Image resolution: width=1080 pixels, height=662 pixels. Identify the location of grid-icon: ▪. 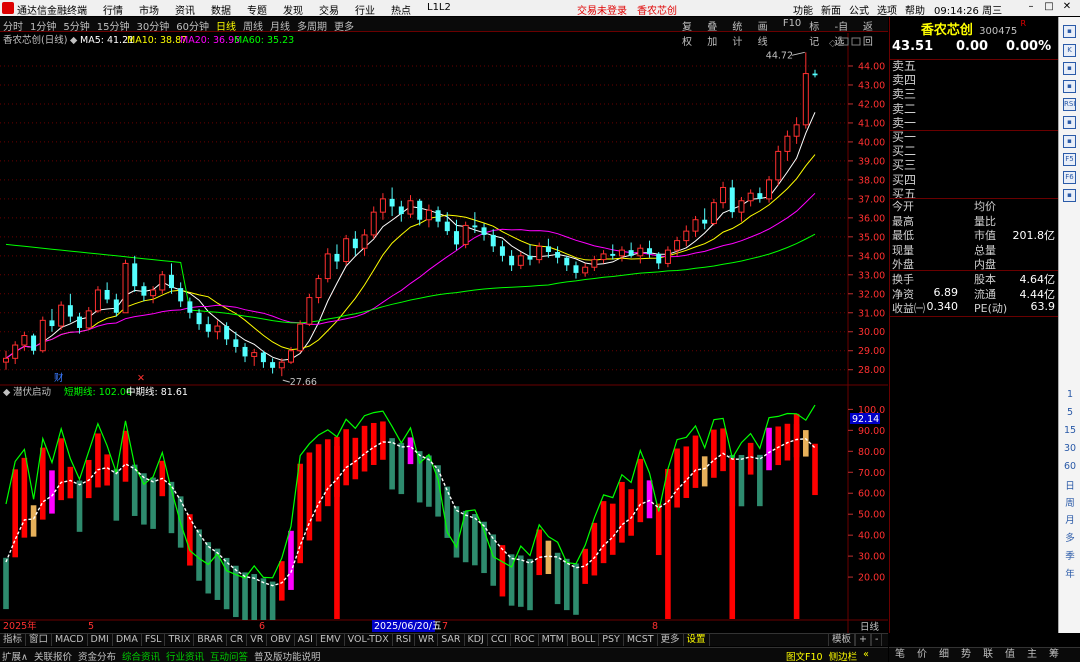
(1069, 141).